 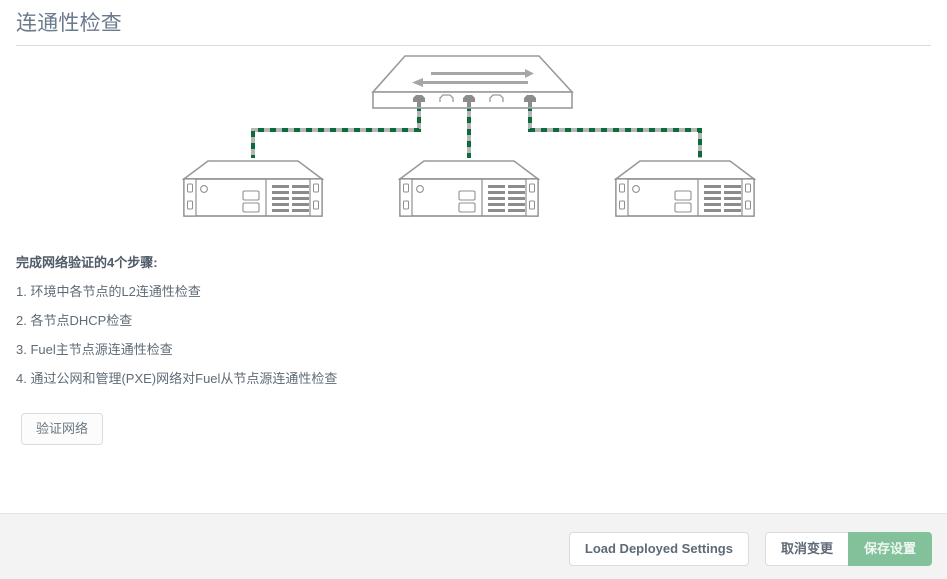 I want to click on step-item-2: 2. 各节点DHCP检查, so click(x=74, y=320).